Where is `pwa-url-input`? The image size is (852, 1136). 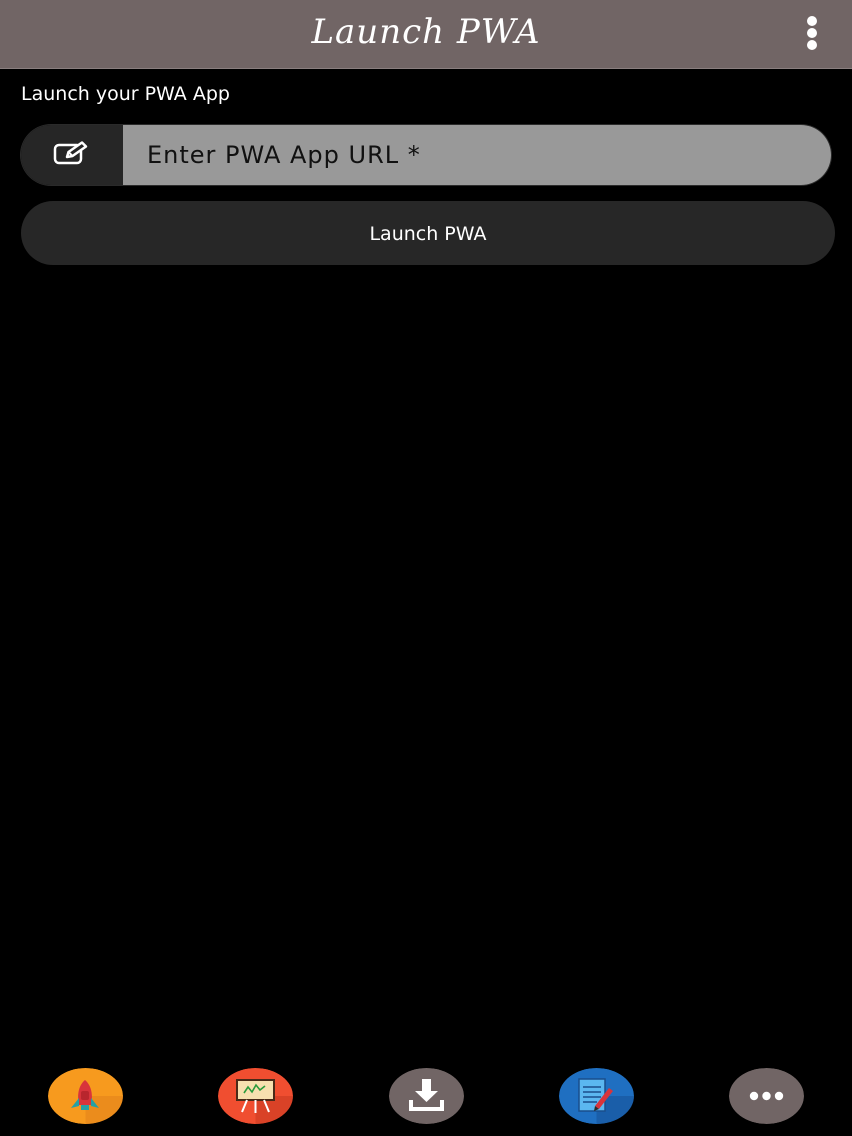
pwa-url-input is located at coordinates (477, 155).